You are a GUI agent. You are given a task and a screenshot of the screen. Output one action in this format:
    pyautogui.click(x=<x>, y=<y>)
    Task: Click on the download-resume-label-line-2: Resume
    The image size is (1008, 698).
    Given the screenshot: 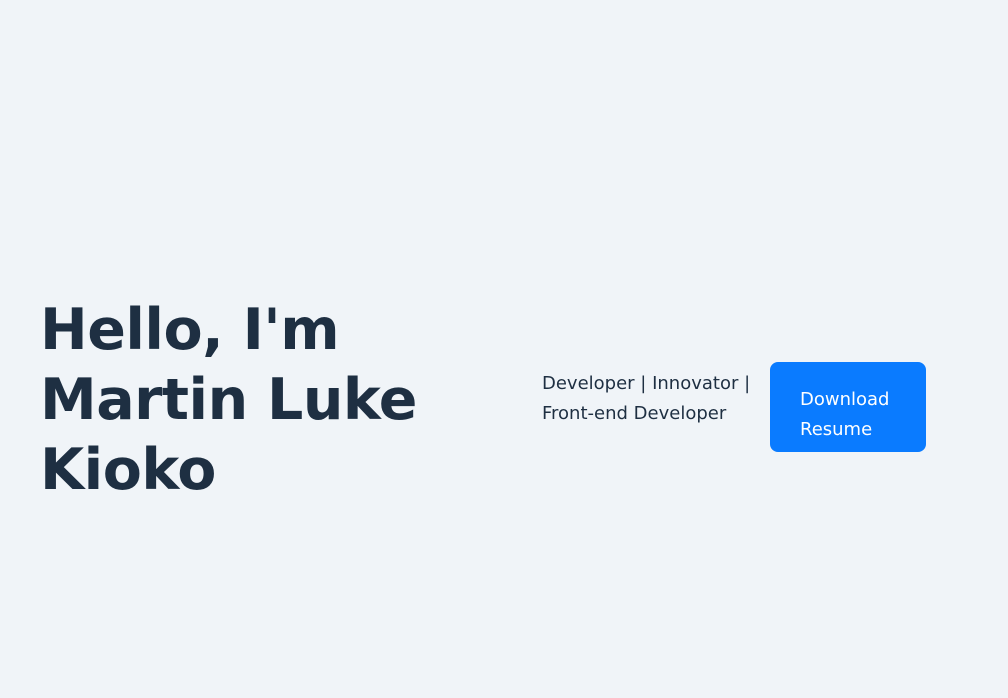 What is the action you would take?
    pyautogui.click(x=836, y=429)
    